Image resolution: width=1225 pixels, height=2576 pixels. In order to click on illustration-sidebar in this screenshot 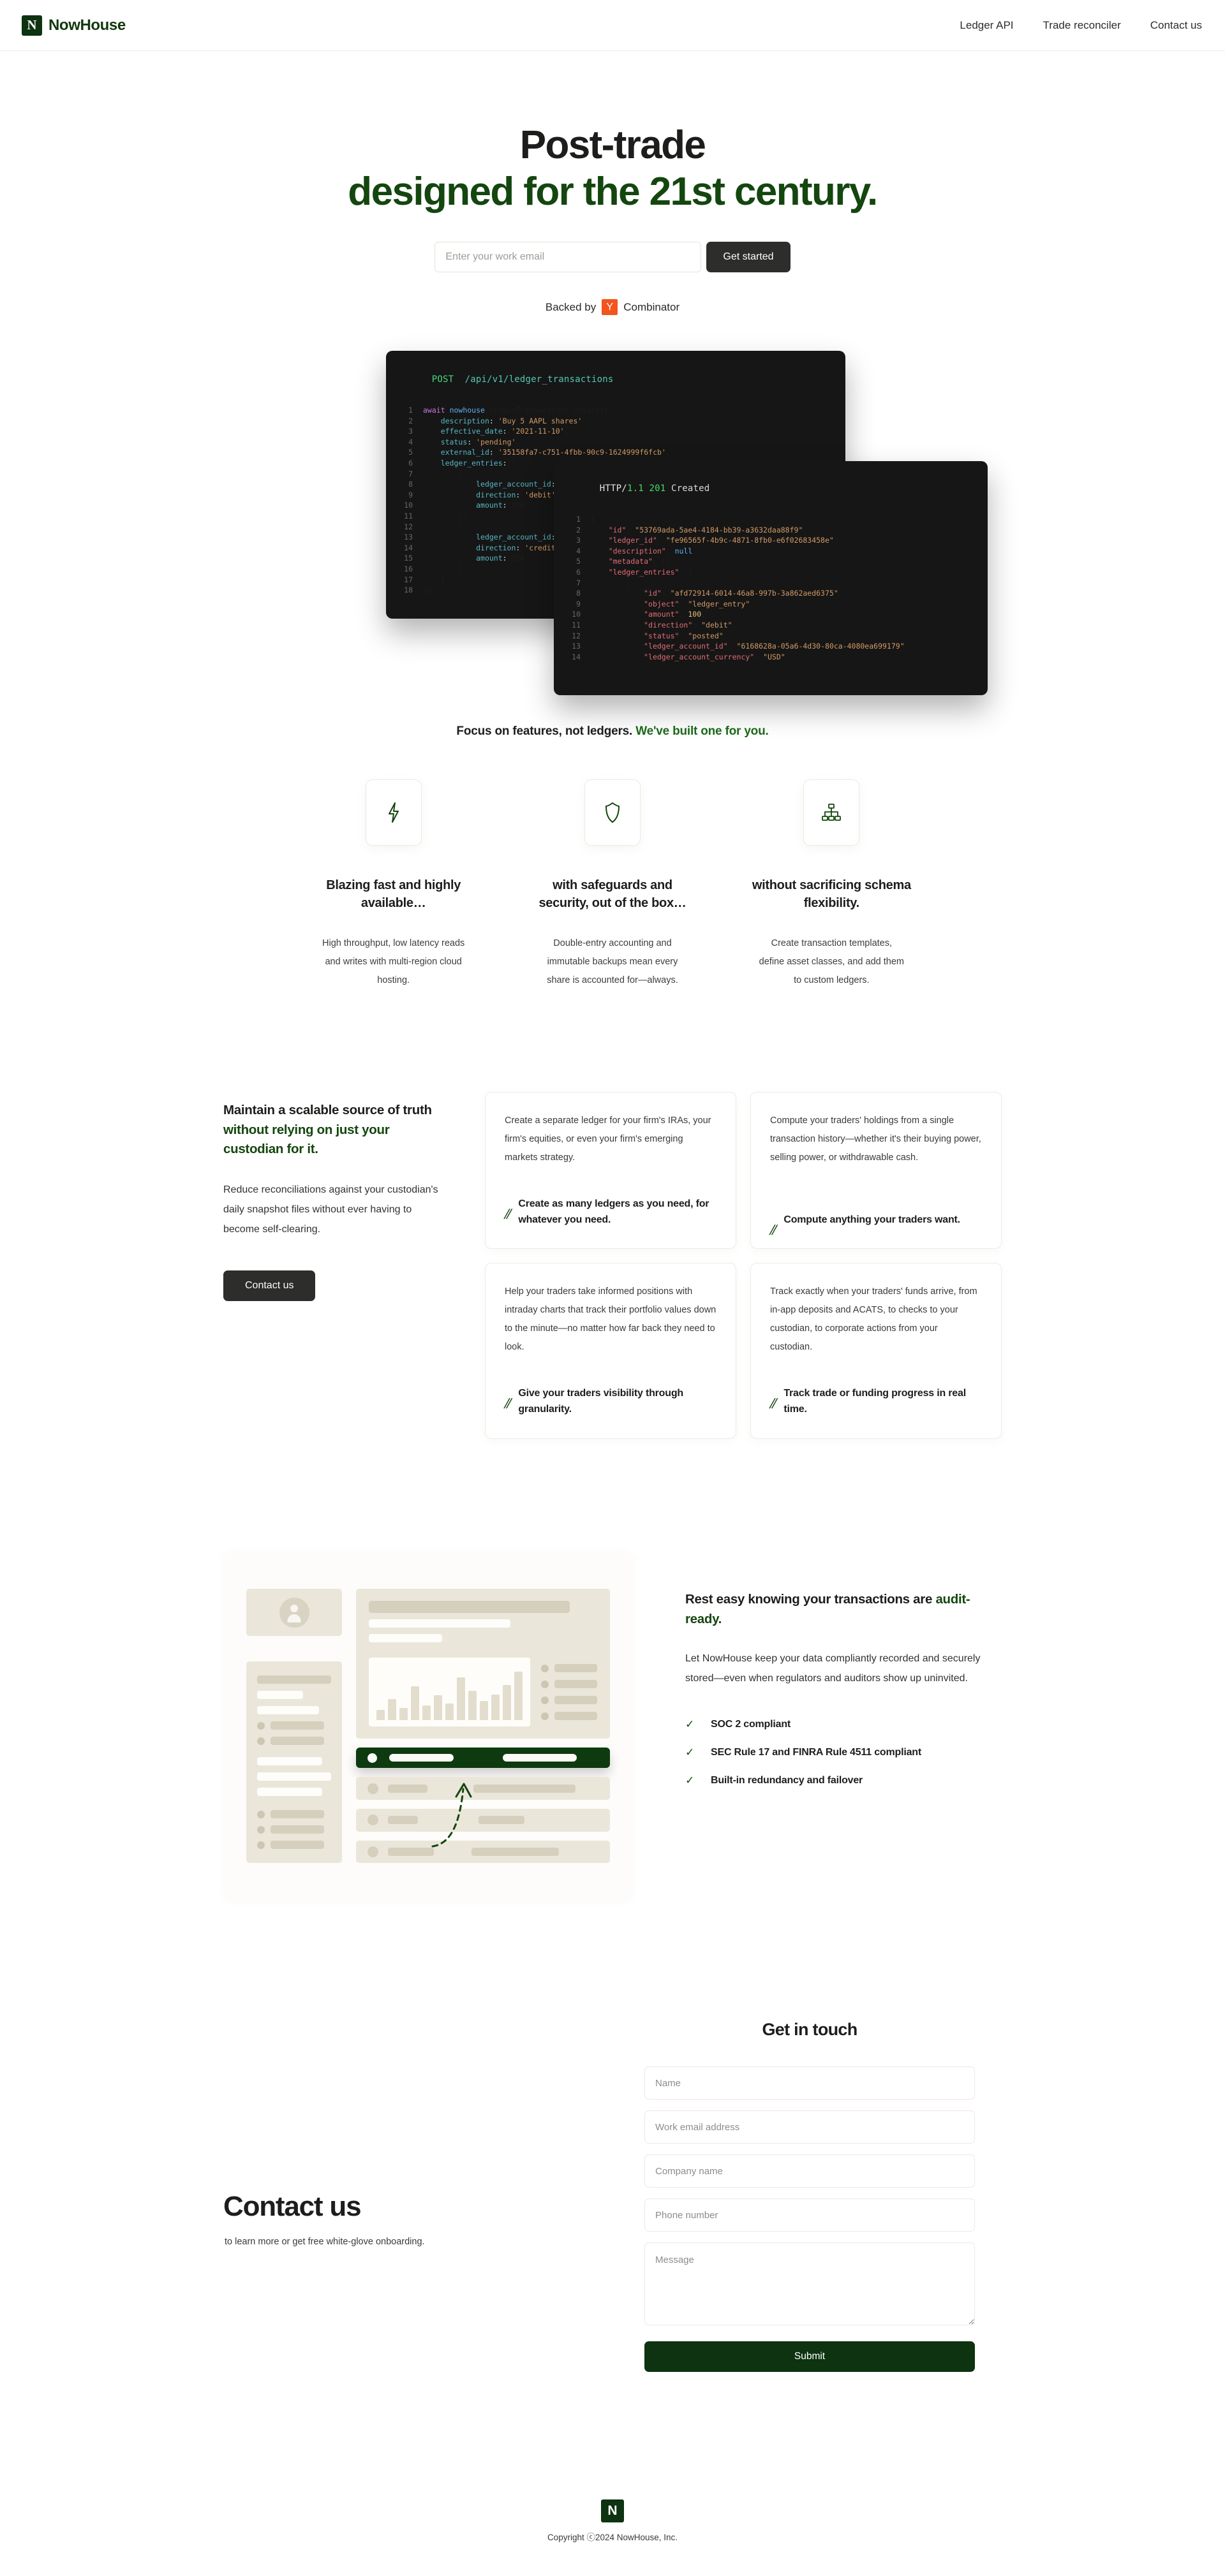, I will do `click(294, 1726)`.